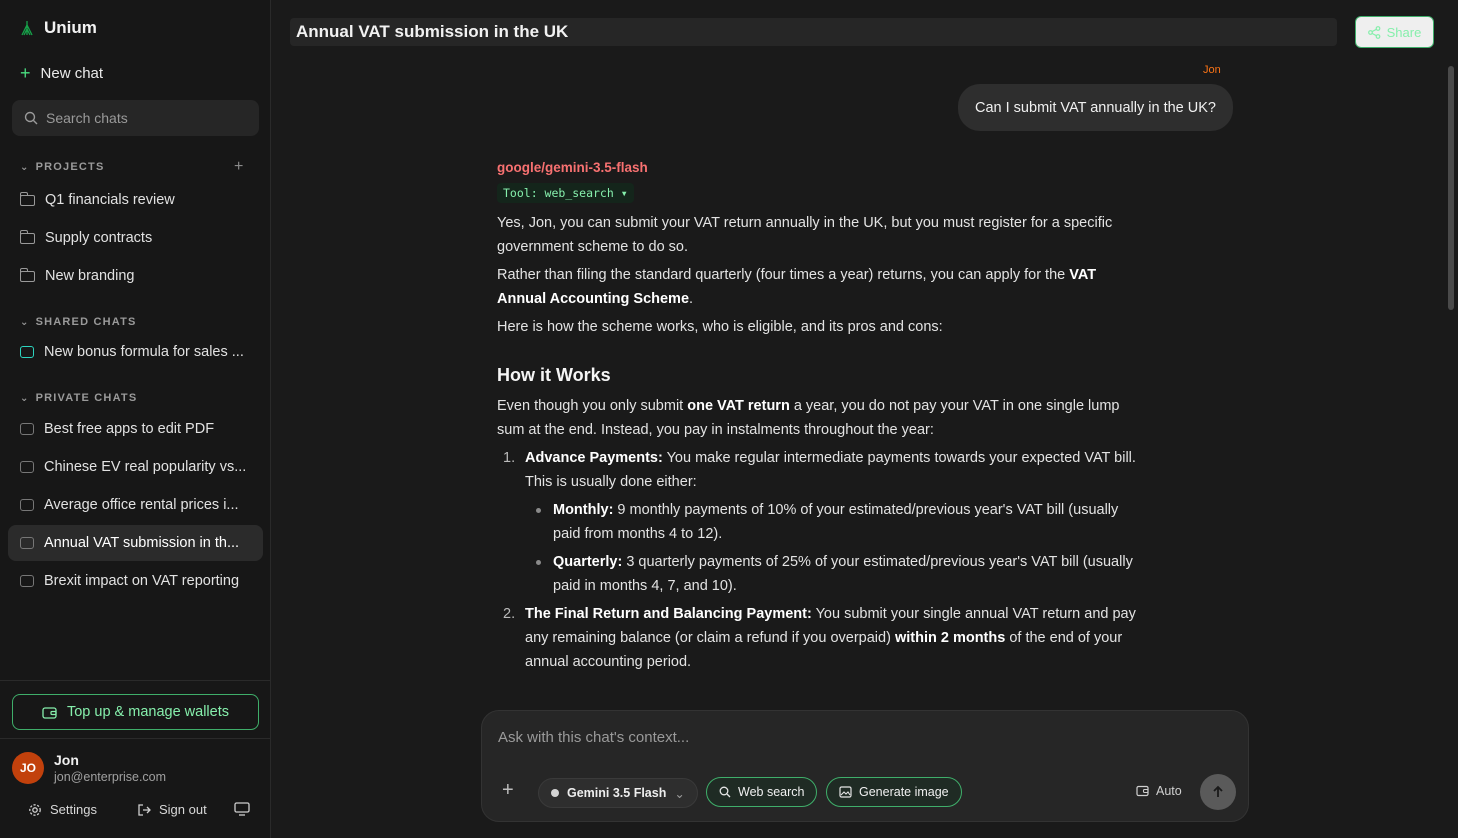 This screenshot has height=838, width=1458. I want to click on message-input, so click(858, 741).